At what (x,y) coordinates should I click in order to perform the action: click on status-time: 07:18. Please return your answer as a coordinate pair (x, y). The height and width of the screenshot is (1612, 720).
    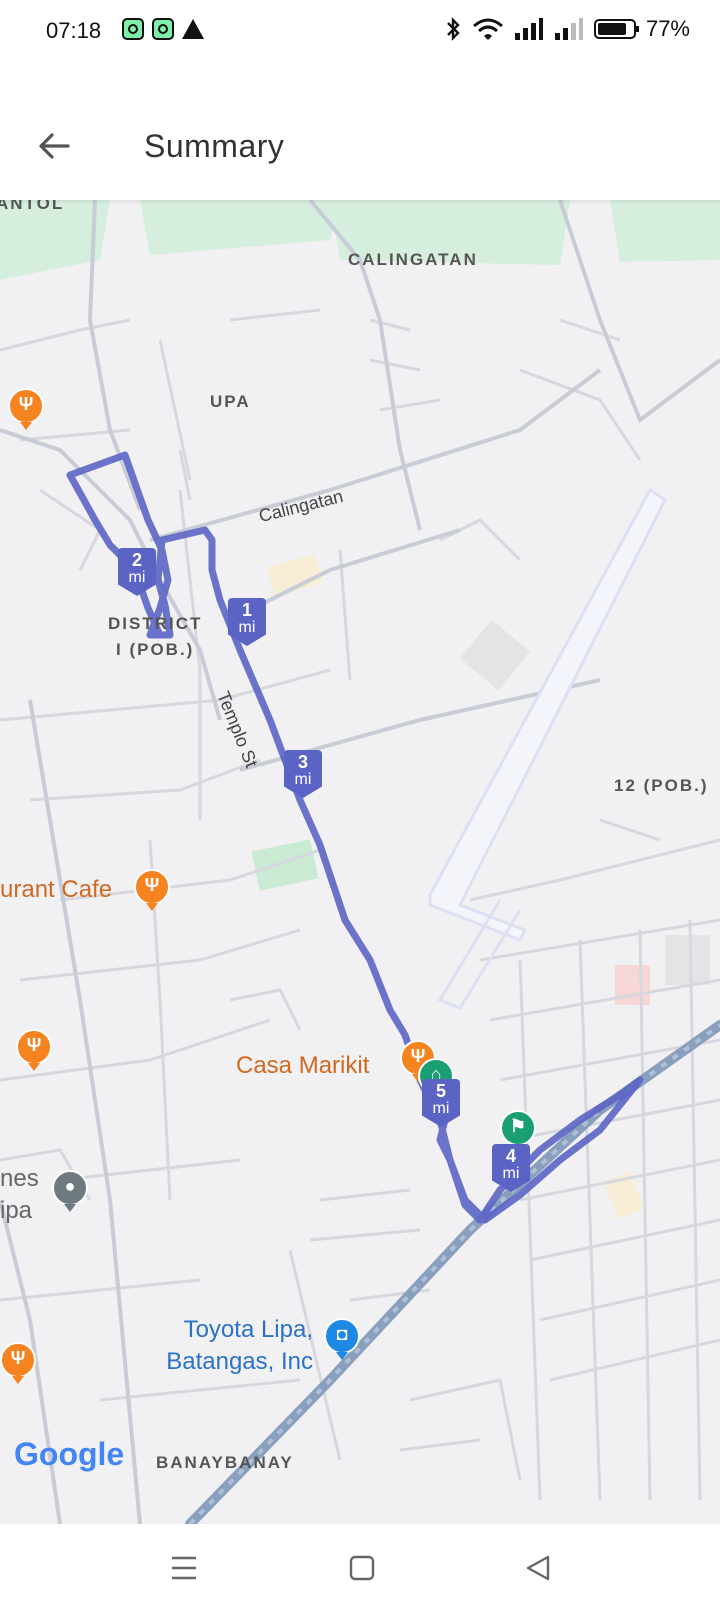
    Looking at the image, I should click on (74, 30).